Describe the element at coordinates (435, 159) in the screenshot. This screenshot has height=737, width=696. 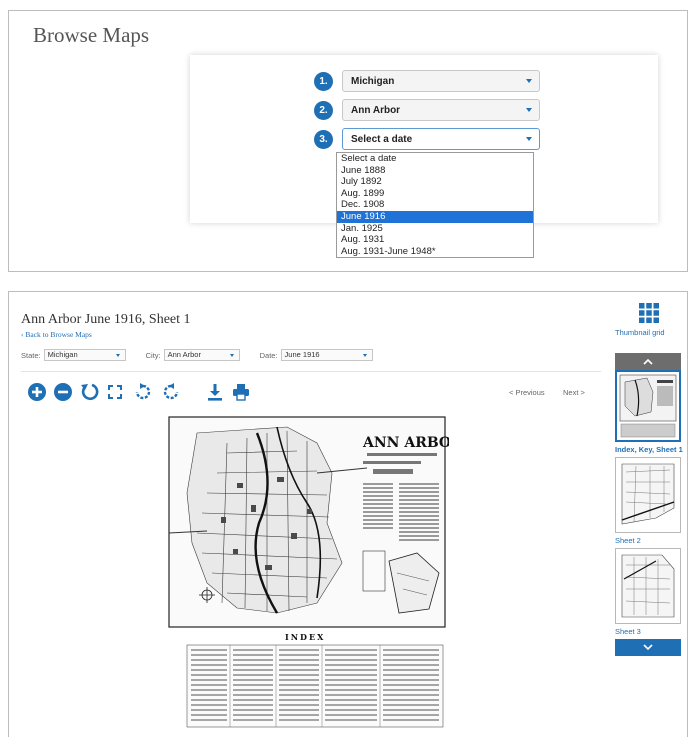
I see `date-option: Select a date` at that location.